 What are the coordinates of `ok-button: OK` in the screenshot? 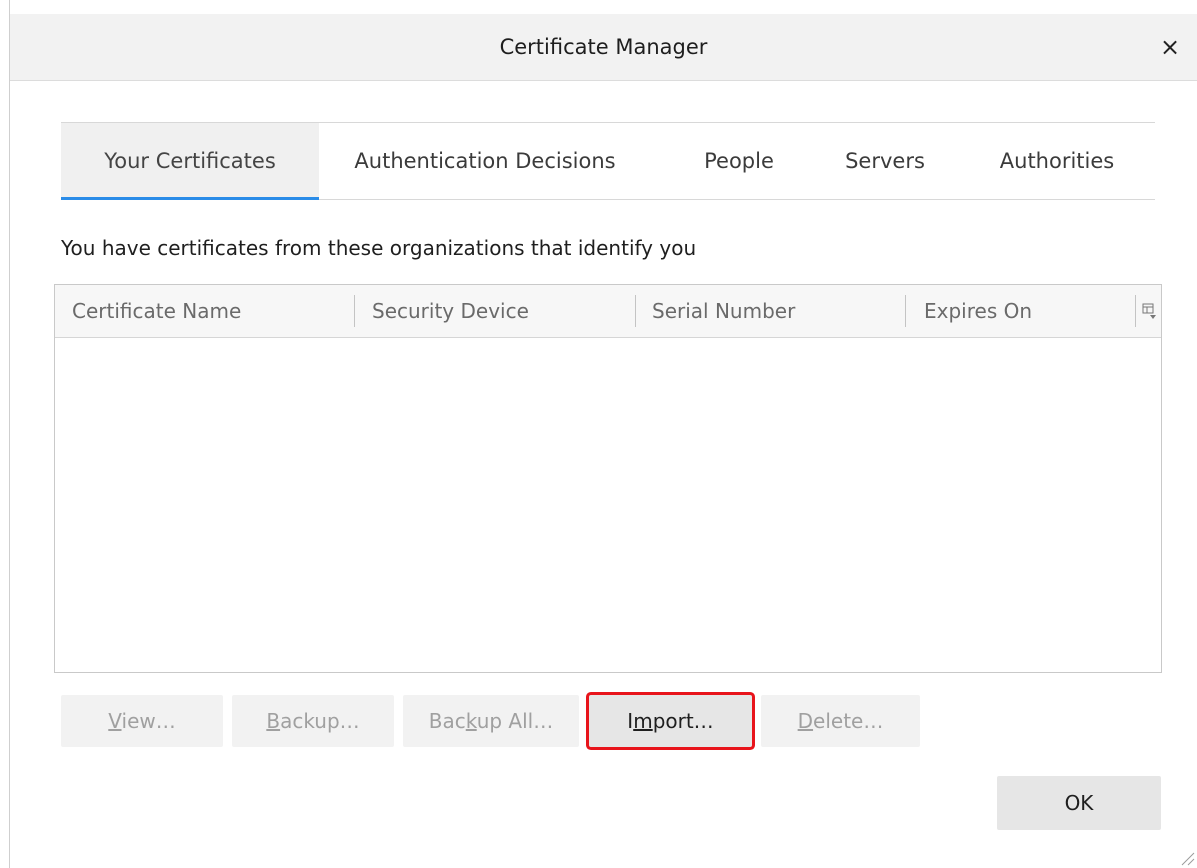 It's located at (1079, 803).